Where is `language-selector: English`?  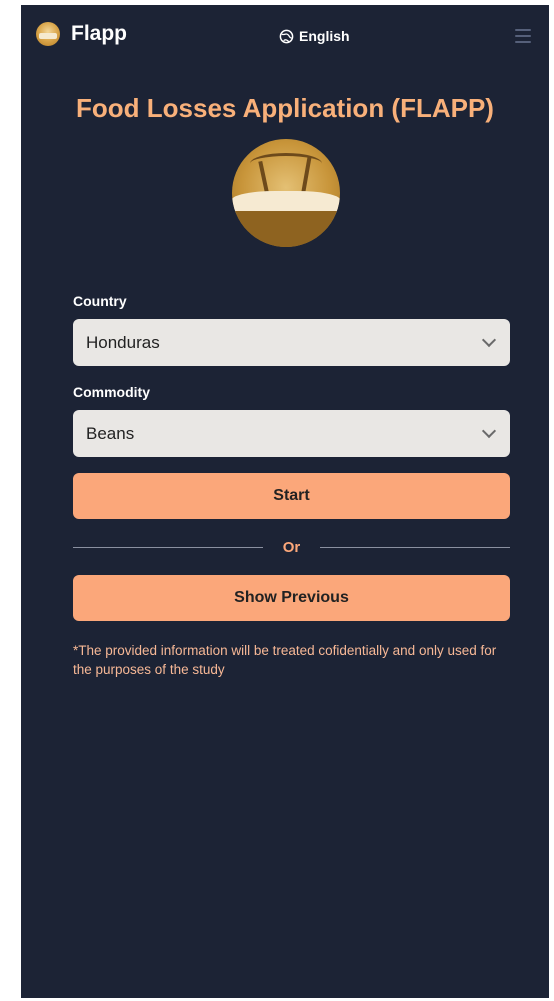
language-selector: English is located at coordinates (314, 36).